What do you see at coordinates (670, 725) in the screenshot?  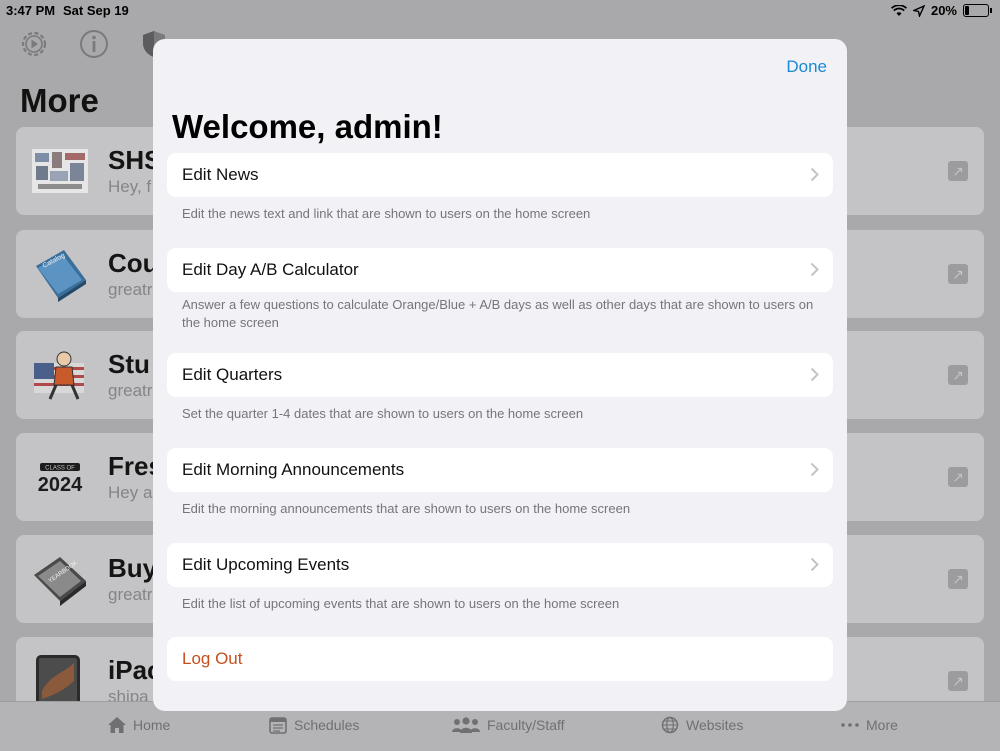 I see `globe-icon` at bounding box center [670, 725].